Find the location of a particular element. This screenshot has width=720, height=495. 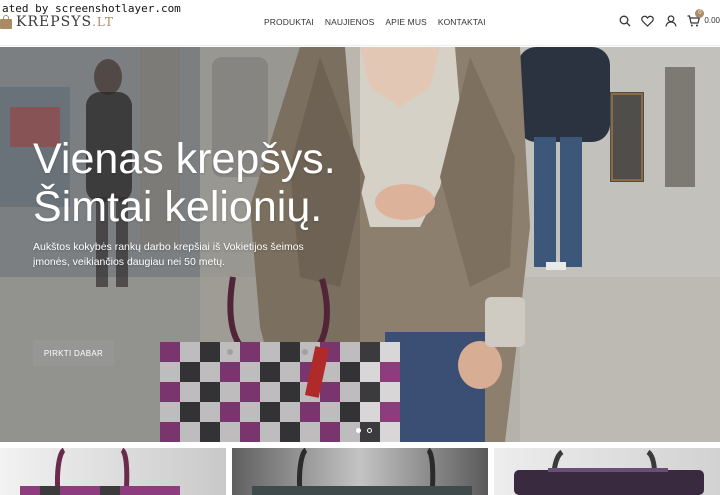

header-tools: 0 0.00 is located at coordinates (669, 18).